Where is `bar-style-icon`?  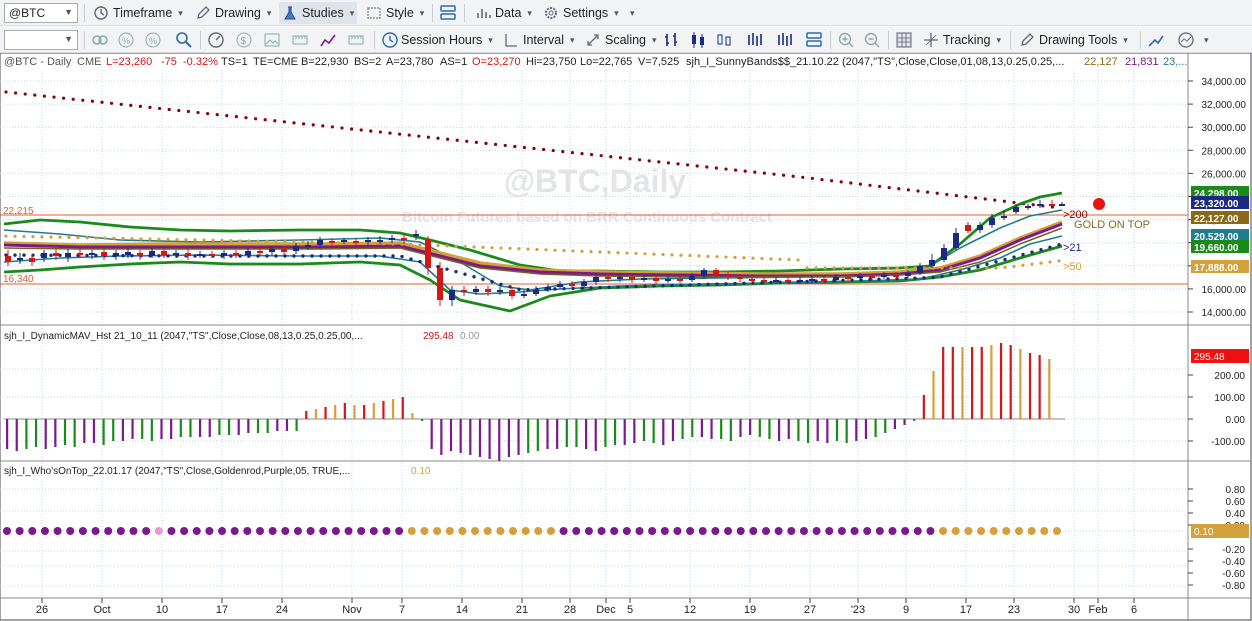
bar-style-icon is located at coordinates (672, 40).